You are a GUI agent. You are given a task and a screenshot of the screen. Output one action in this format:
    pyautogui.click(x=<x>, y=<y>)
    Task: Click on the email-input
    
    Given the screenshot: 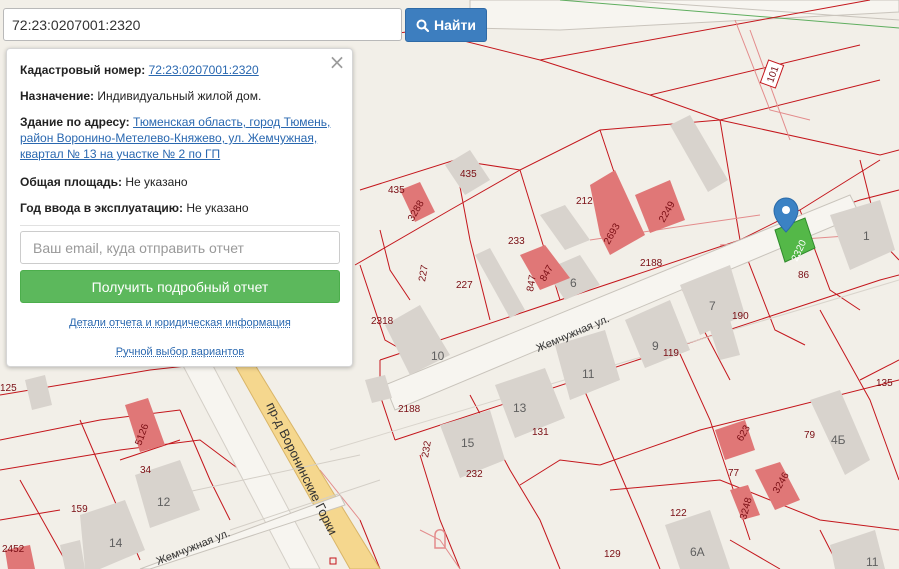 What is the action you would take?
    pyautogui.click(x=180, y=247)
    